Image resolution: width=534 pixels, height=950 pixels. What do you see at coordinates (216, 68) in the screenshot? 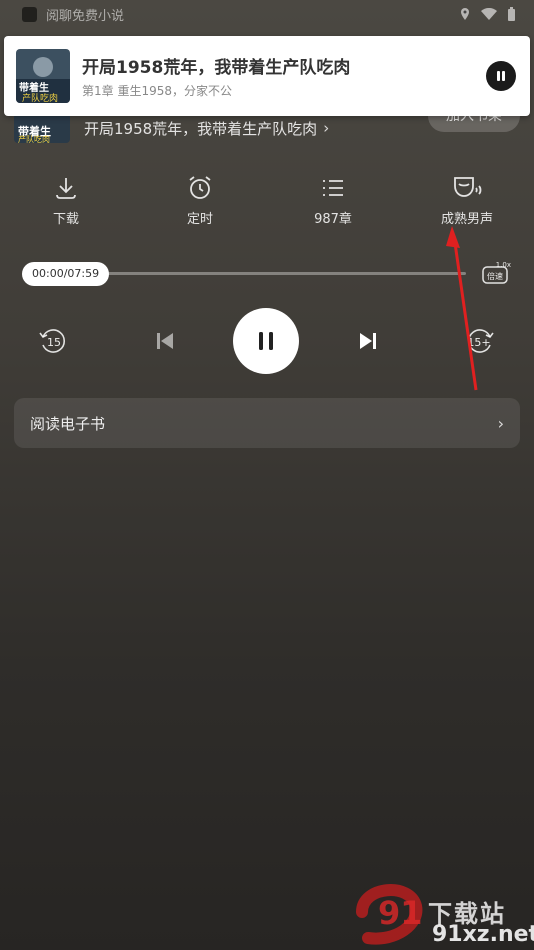
I see `notification-title: 开局1958荒年，我带着生产队吃肉` at bounding box center [216, 68].